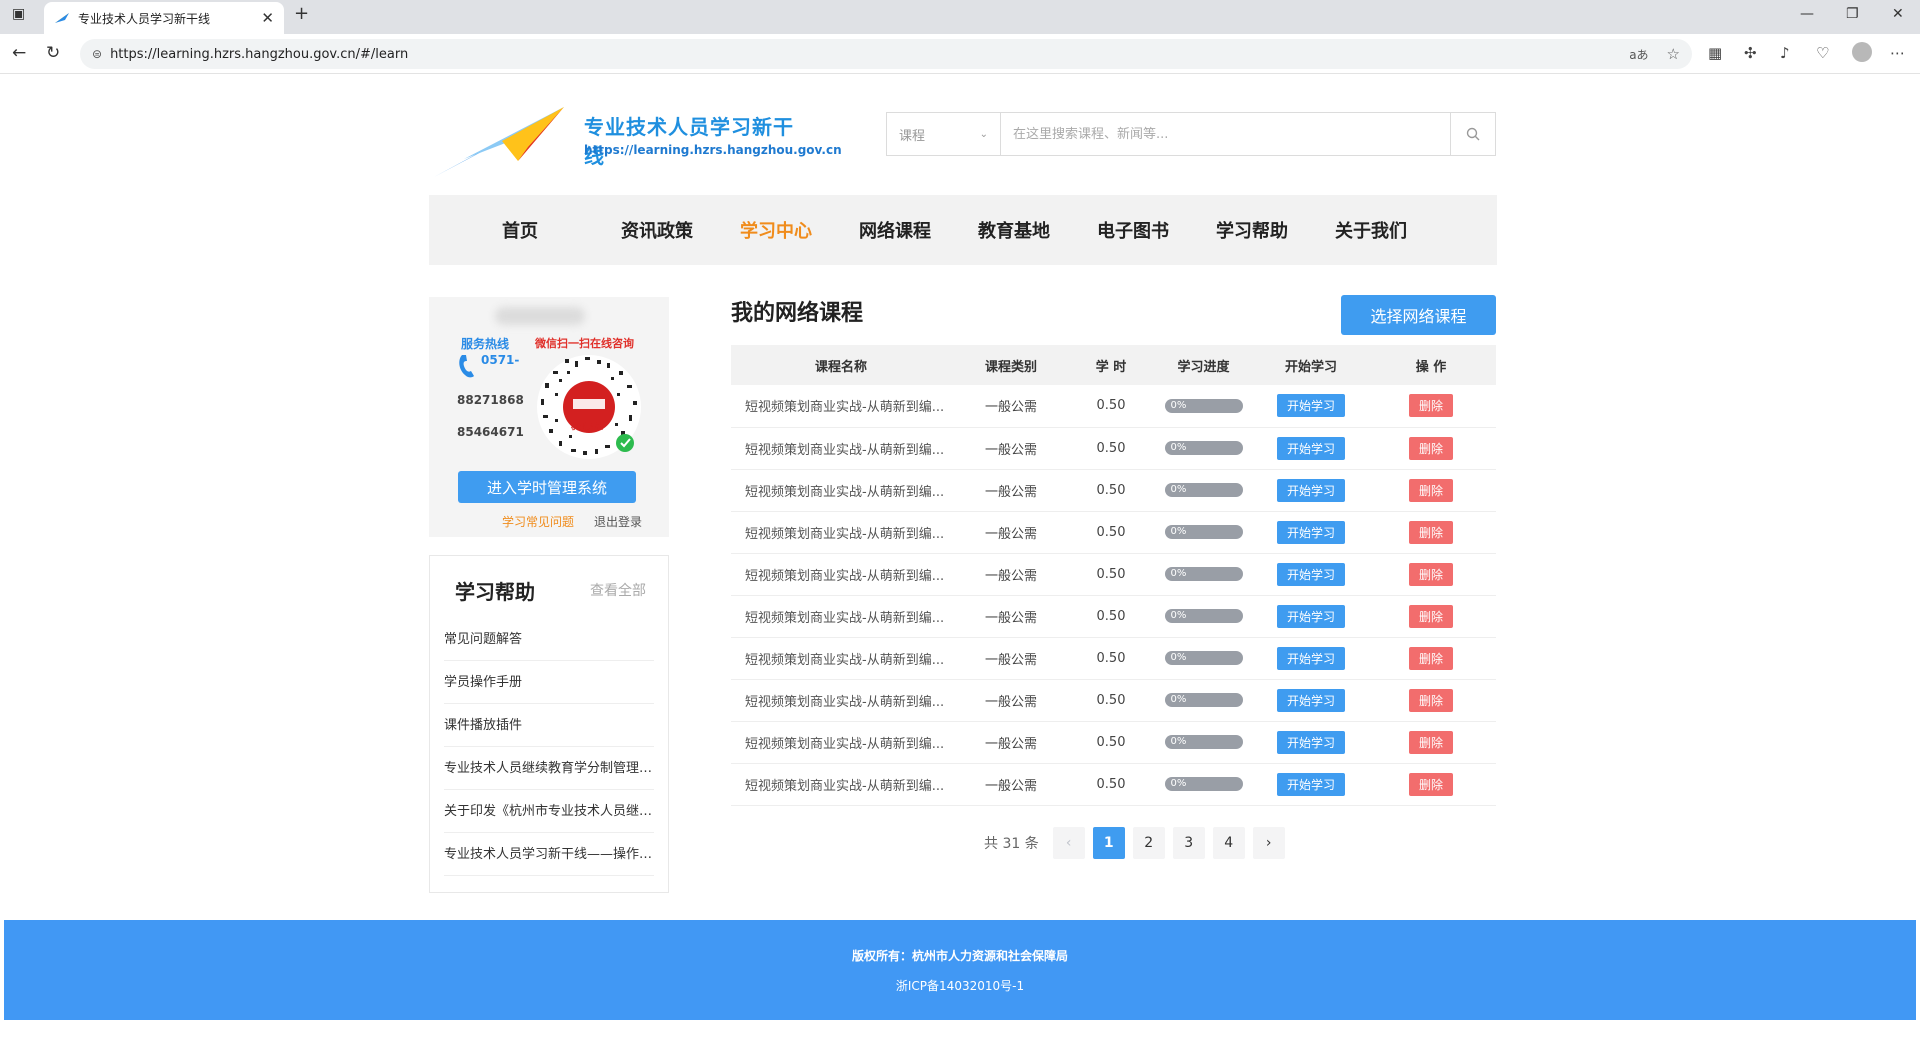 The width and height of the screenshot is (1920, 1050). Describe the element at coordinates (1011, 844) in the screenshot. I see `pagination-total: 共 31 条` at that location.